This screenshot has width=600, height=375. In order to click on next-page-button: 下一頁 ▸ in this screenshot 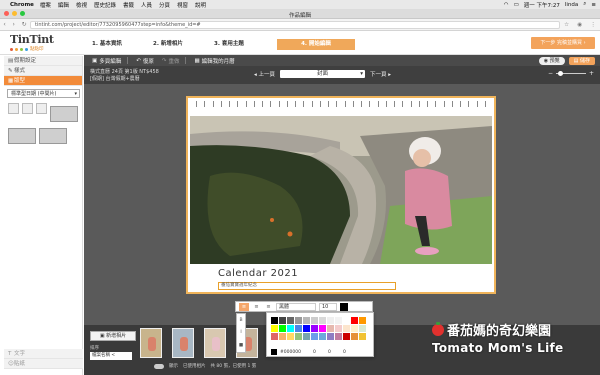, I will do `click(380, 74)`.